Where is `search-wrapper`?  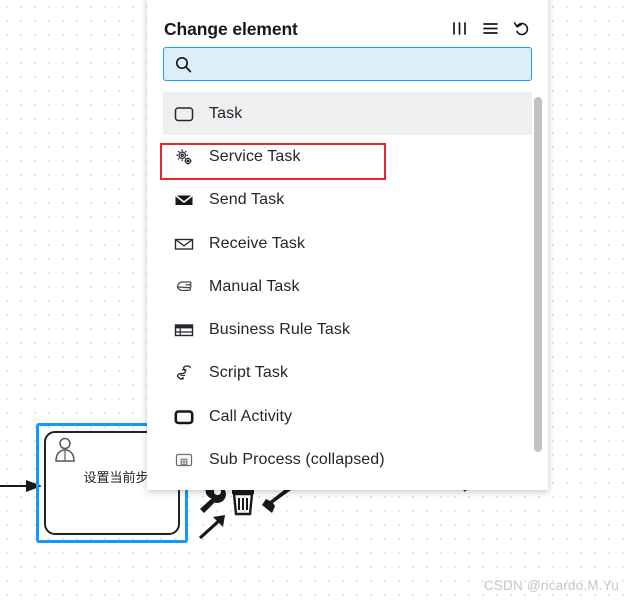 search-wrapper is located at coordinates (347, 62).